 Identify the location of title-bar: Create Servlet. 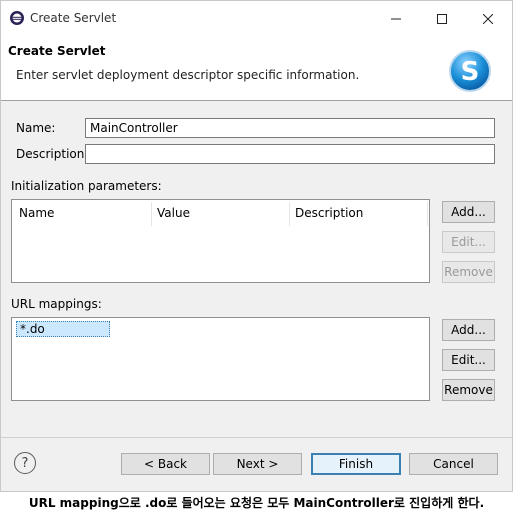
(256, 19).